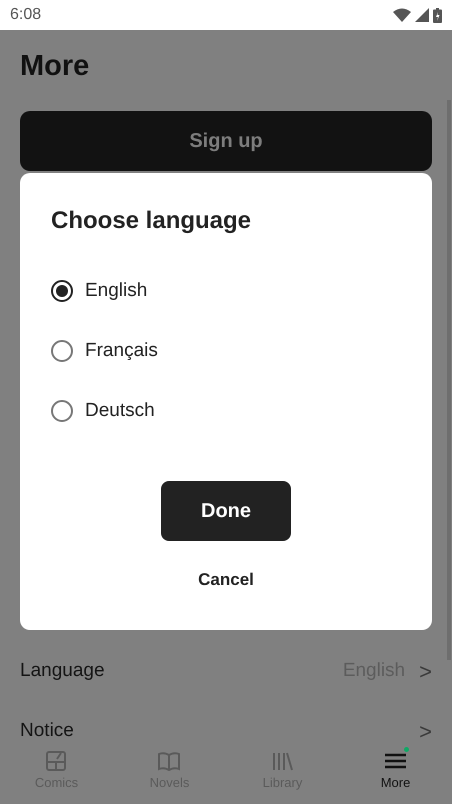 The width and height of the screenshot is (452, 804). I want to click on books-icon, so click(282, 761).